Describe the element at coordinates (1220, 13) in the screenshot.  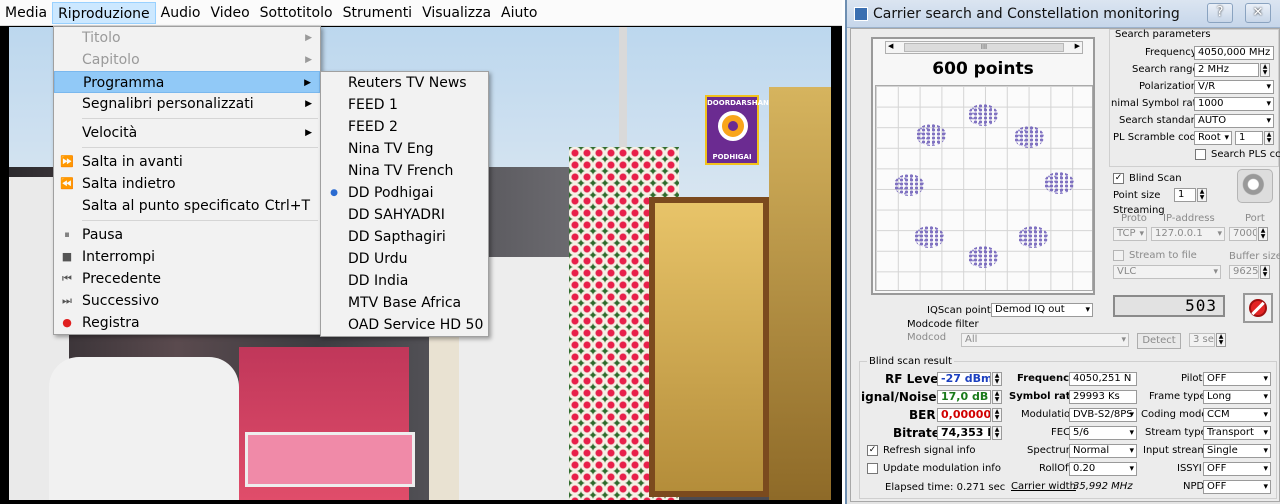
I see `help-button: ?` at that location.